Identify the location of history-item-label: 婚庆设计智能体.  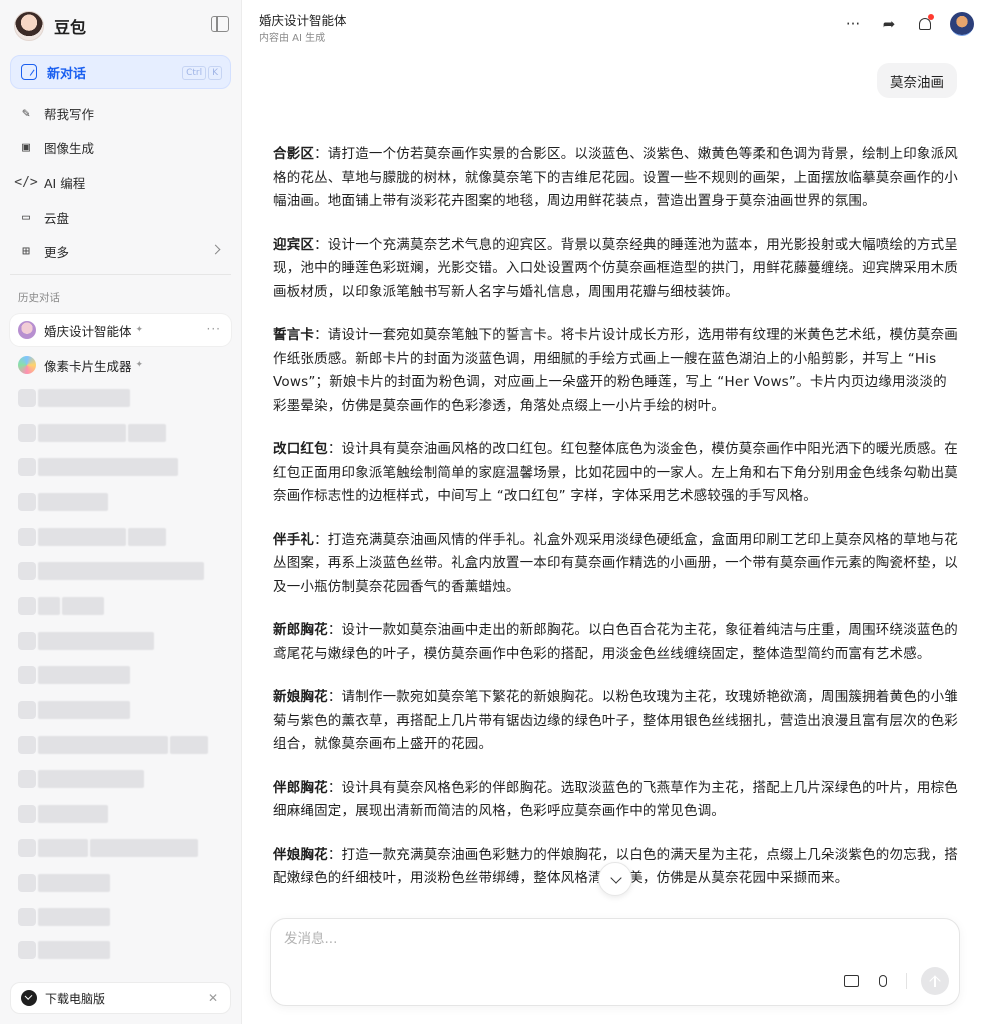
(88, 331).